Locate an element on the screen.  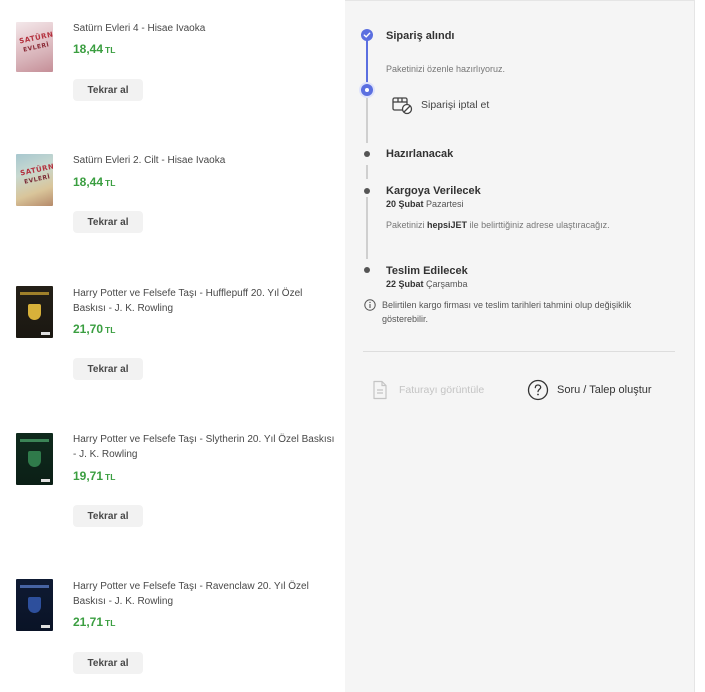
step-received-text: Paketinizi özenle hazırlıyoruz. is located at coordinates (446, 69).